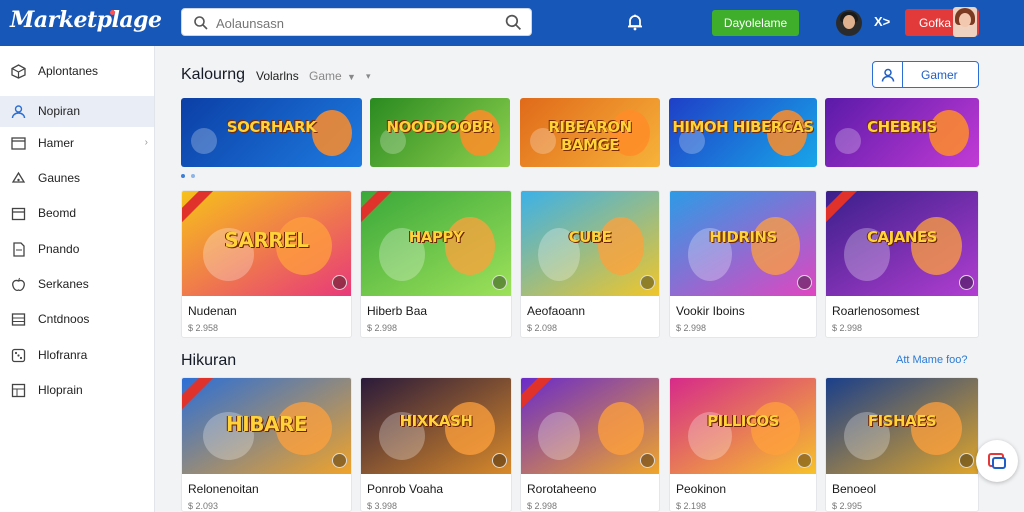  What do you see at coordinates (201, 23) in the screenshot?
I see `search-icon` at bounding box center [201, 23].